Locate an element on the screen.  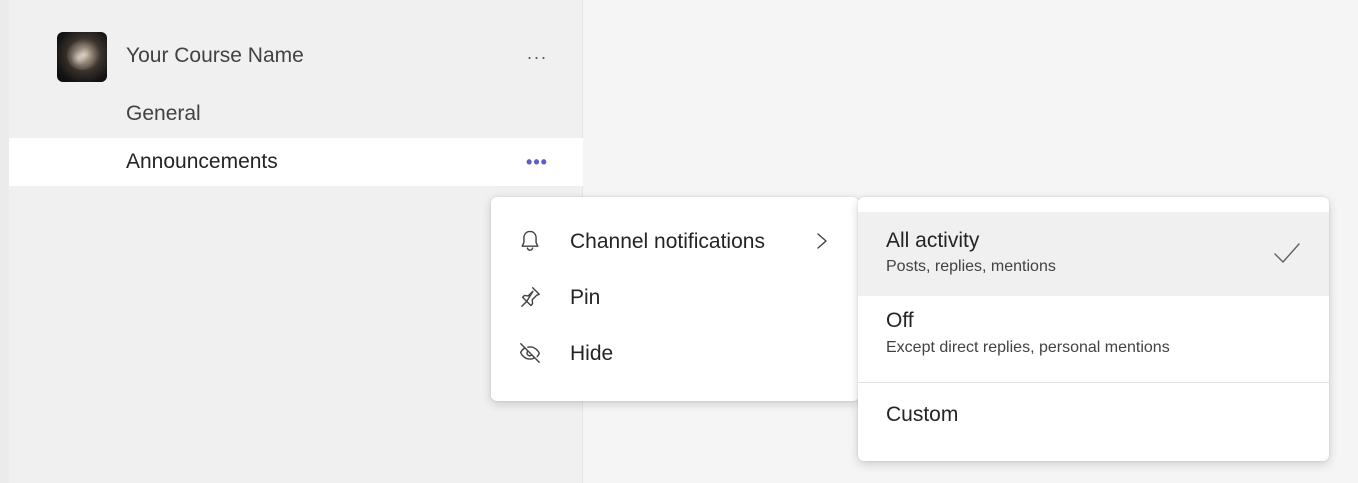
option-title: All activity is located at coordinates (933, 240).